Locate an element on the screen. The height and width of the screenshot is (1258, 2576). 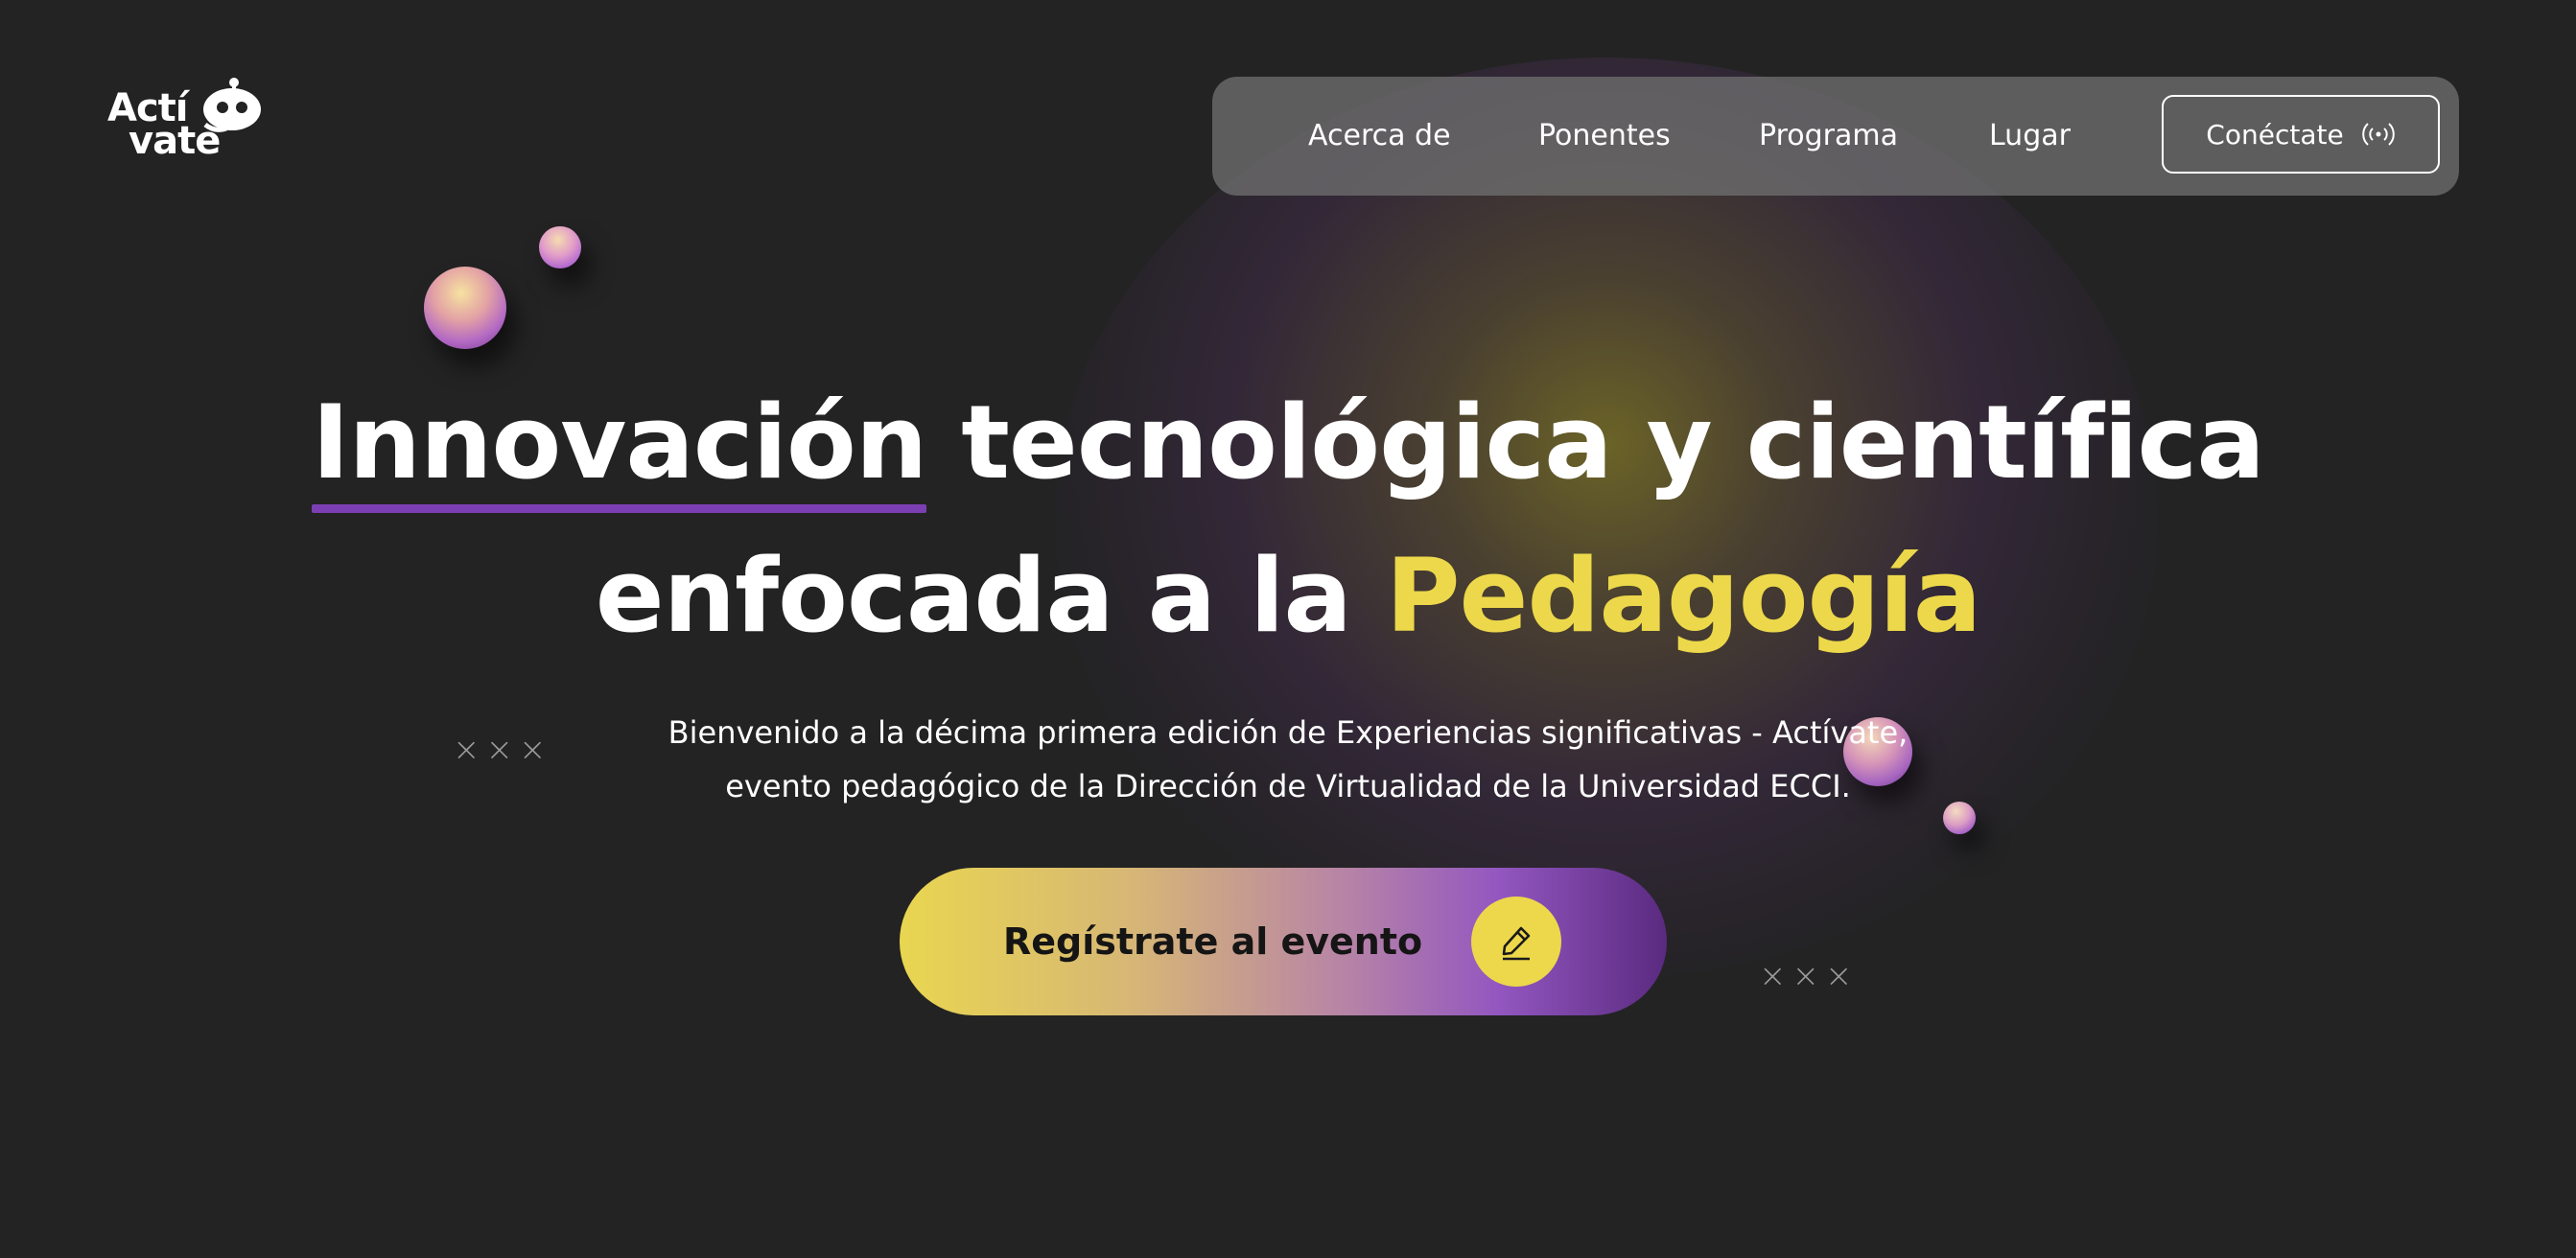
decorative-sphere-large-left is located at coordinates (465, 308).